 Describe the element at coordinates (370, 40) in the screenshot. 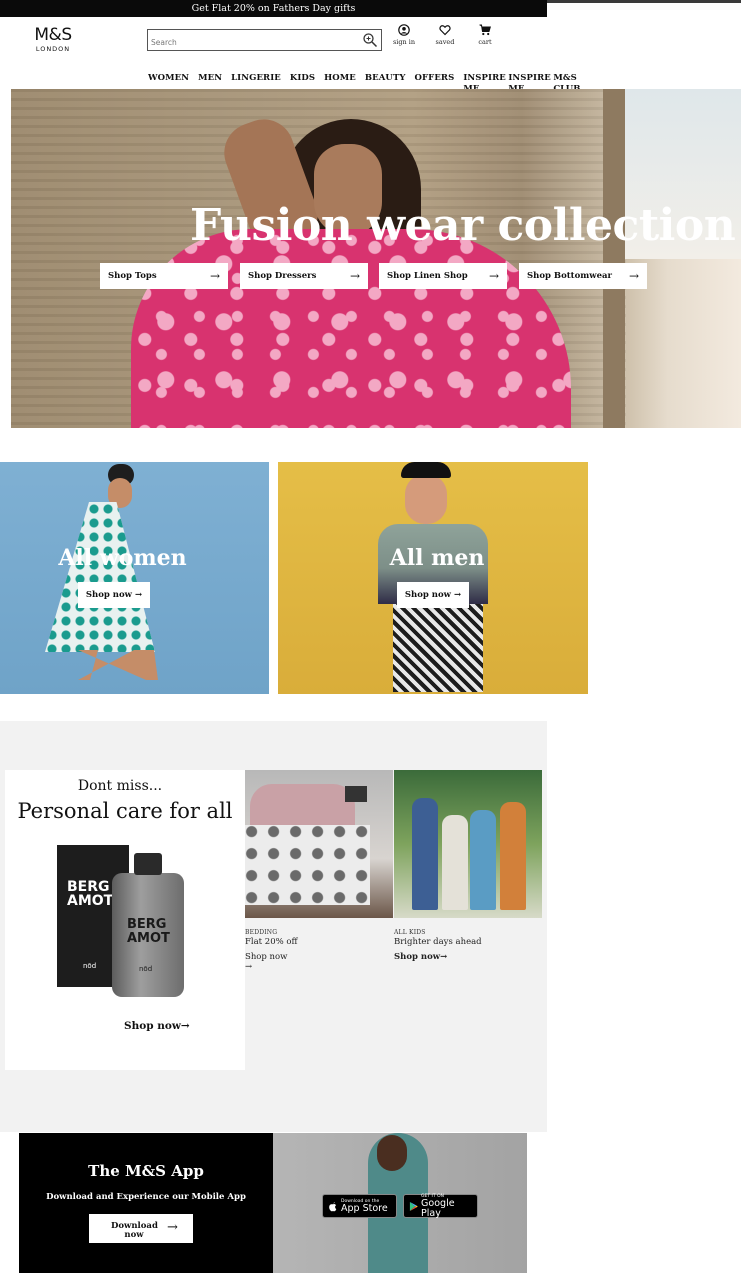

I see `search-icon` at that location.